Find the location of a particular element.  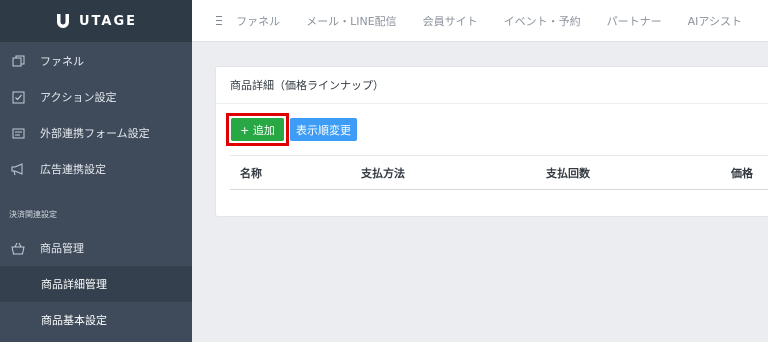

funnel-icon is located at coordinates (18, 61).